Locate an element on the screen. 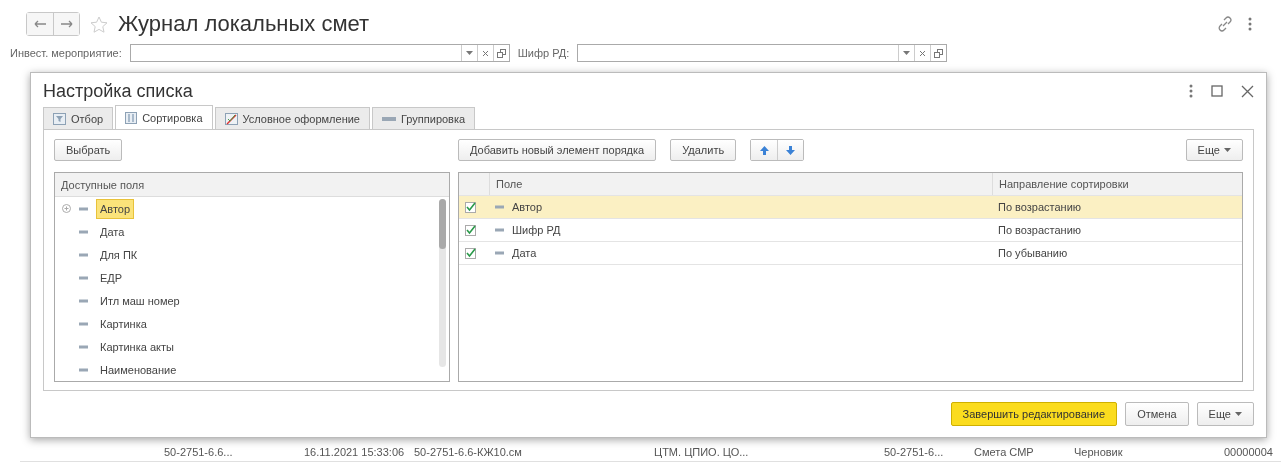  dialog-title: Настройка списка is located at coordinates (118, 91).